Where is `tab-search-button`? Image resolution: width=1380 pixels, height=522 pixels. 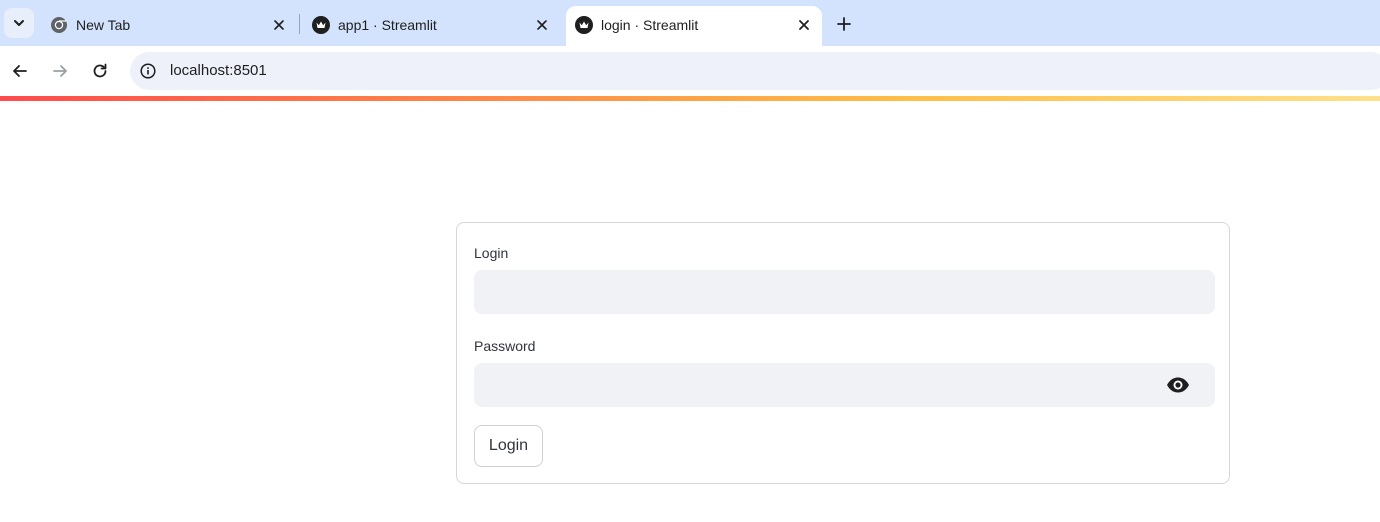 tab-search-button is located at coordinates (19, 23).